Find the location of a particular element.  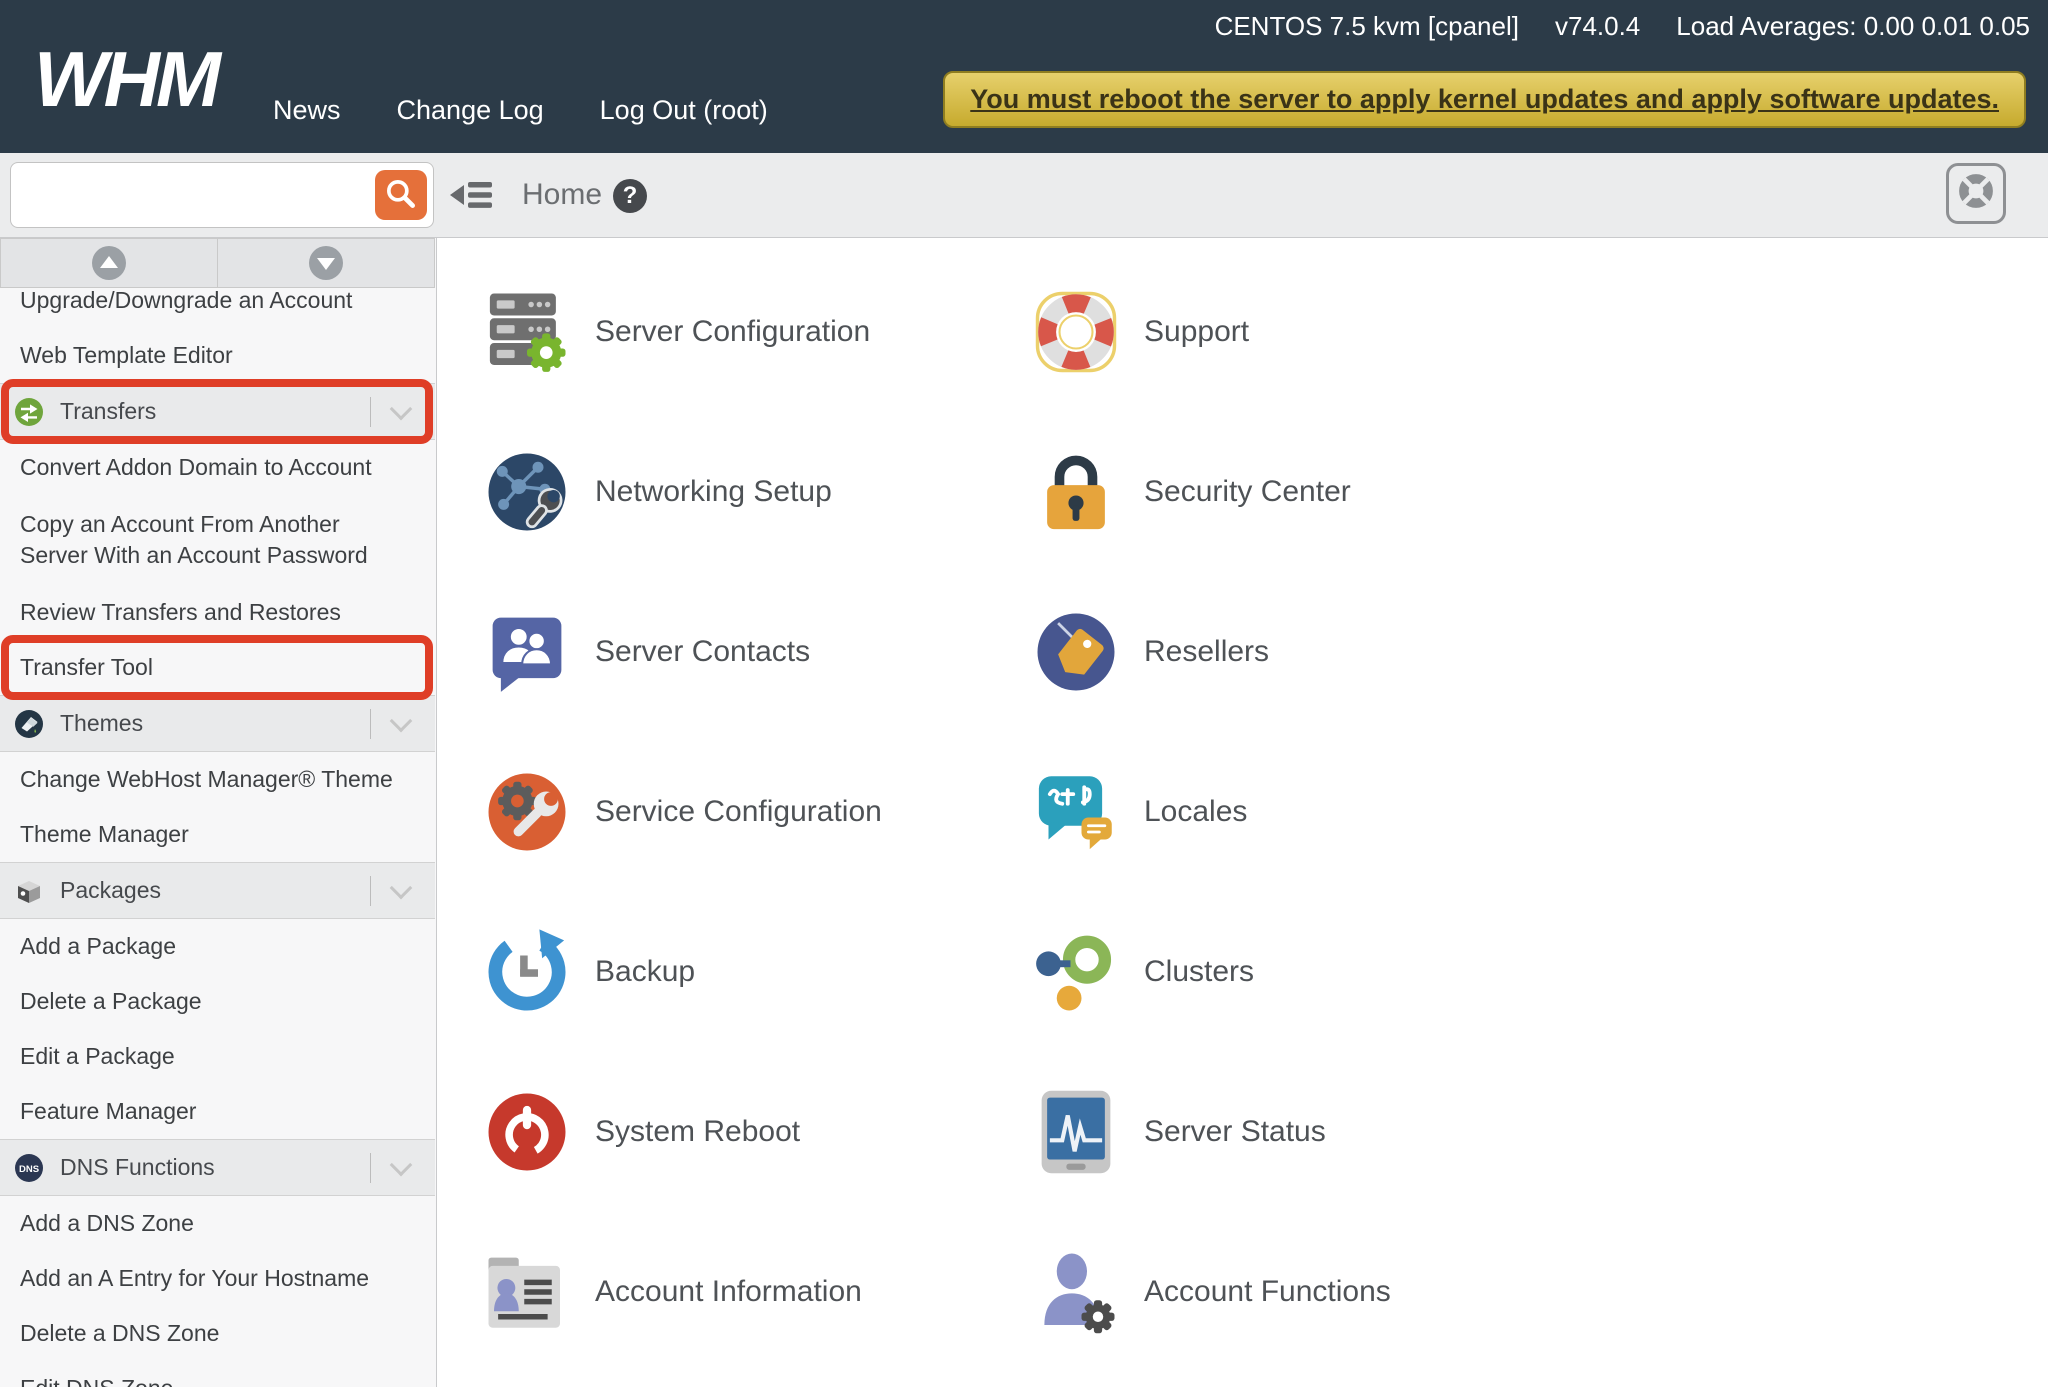

networking-setup-icon is located at coordinates (527, 492).